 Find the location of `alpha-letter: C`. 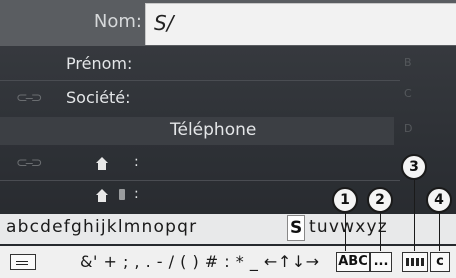

alpha-letter: C is located at coordinates (408, 93).